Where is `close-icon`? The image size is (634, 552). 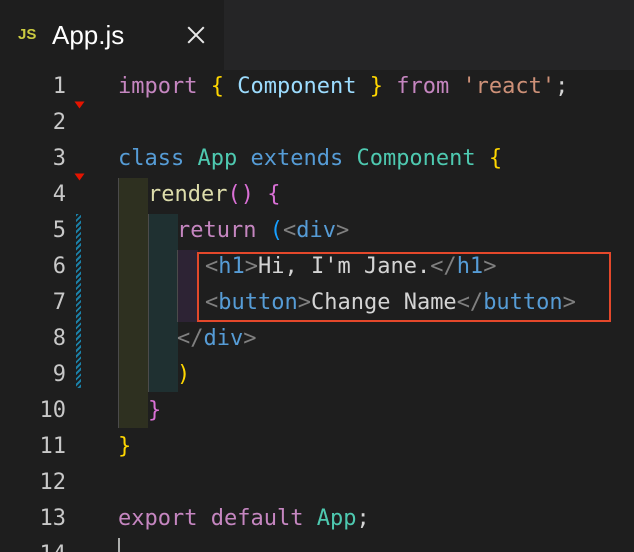
close-icon is located at coordinates (196, 35).